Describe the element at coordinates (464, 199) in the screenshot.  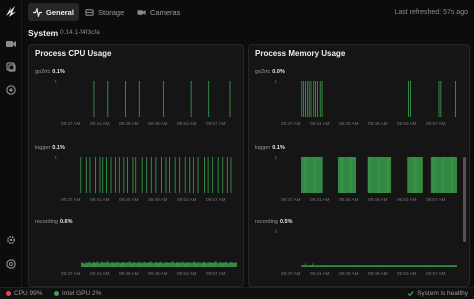
I see `panel-scrollbar` at that location.